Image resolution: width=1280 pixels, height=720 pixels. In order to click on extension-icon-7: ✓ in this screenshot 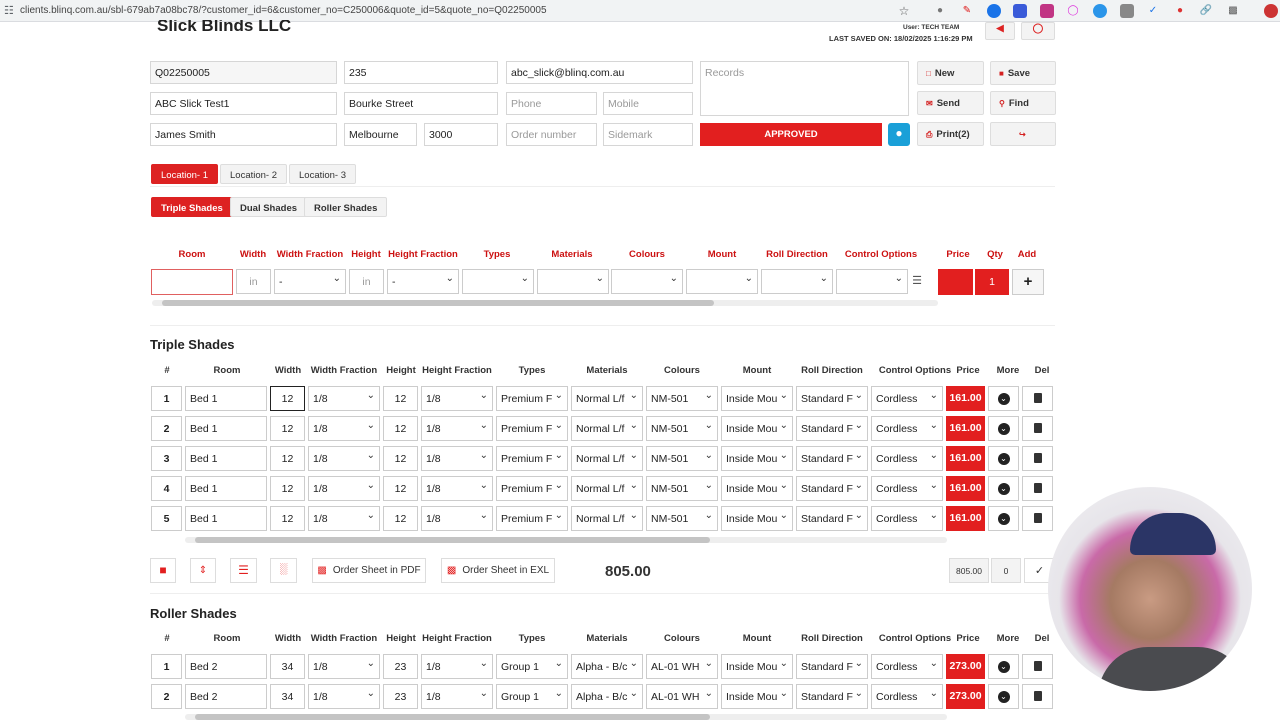, I will do `click(1153, 11)`.